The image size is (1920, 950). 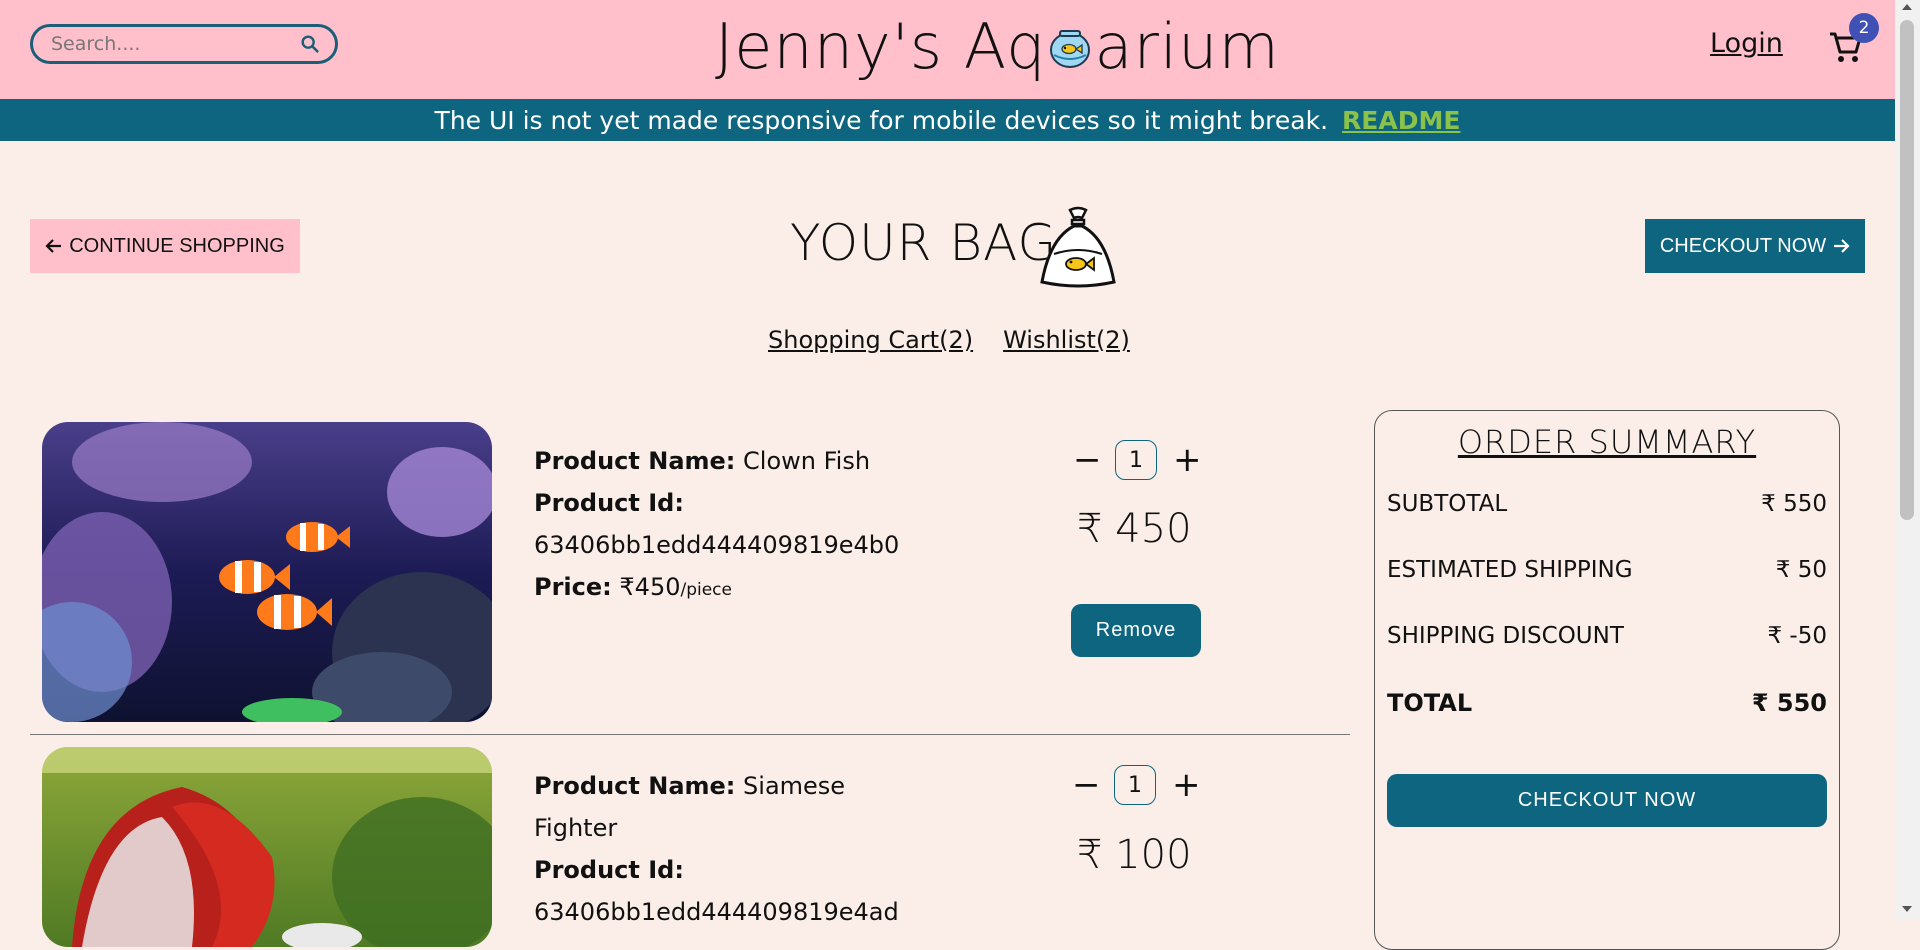 I want to click on product-name-row: Product Name: Clown Fish, so click(x=734, y=461).